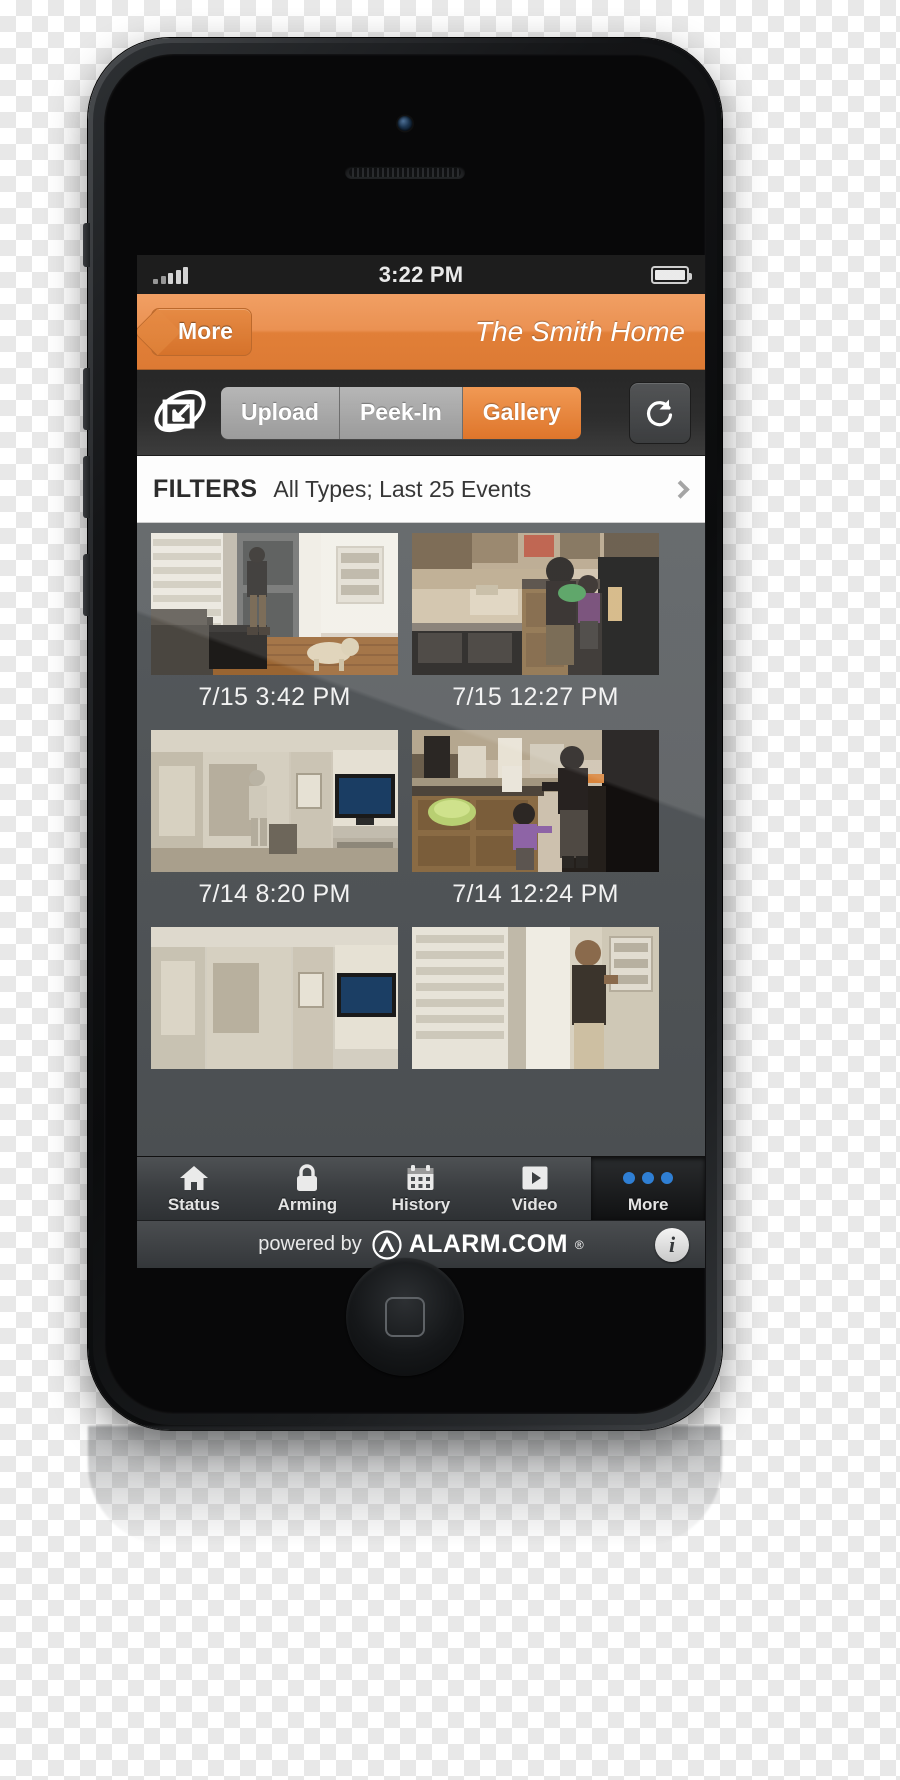 Image resolution: width=900 pixels, height=1780 pixels. I want to click on tab-history: History, so click(421, 1188).